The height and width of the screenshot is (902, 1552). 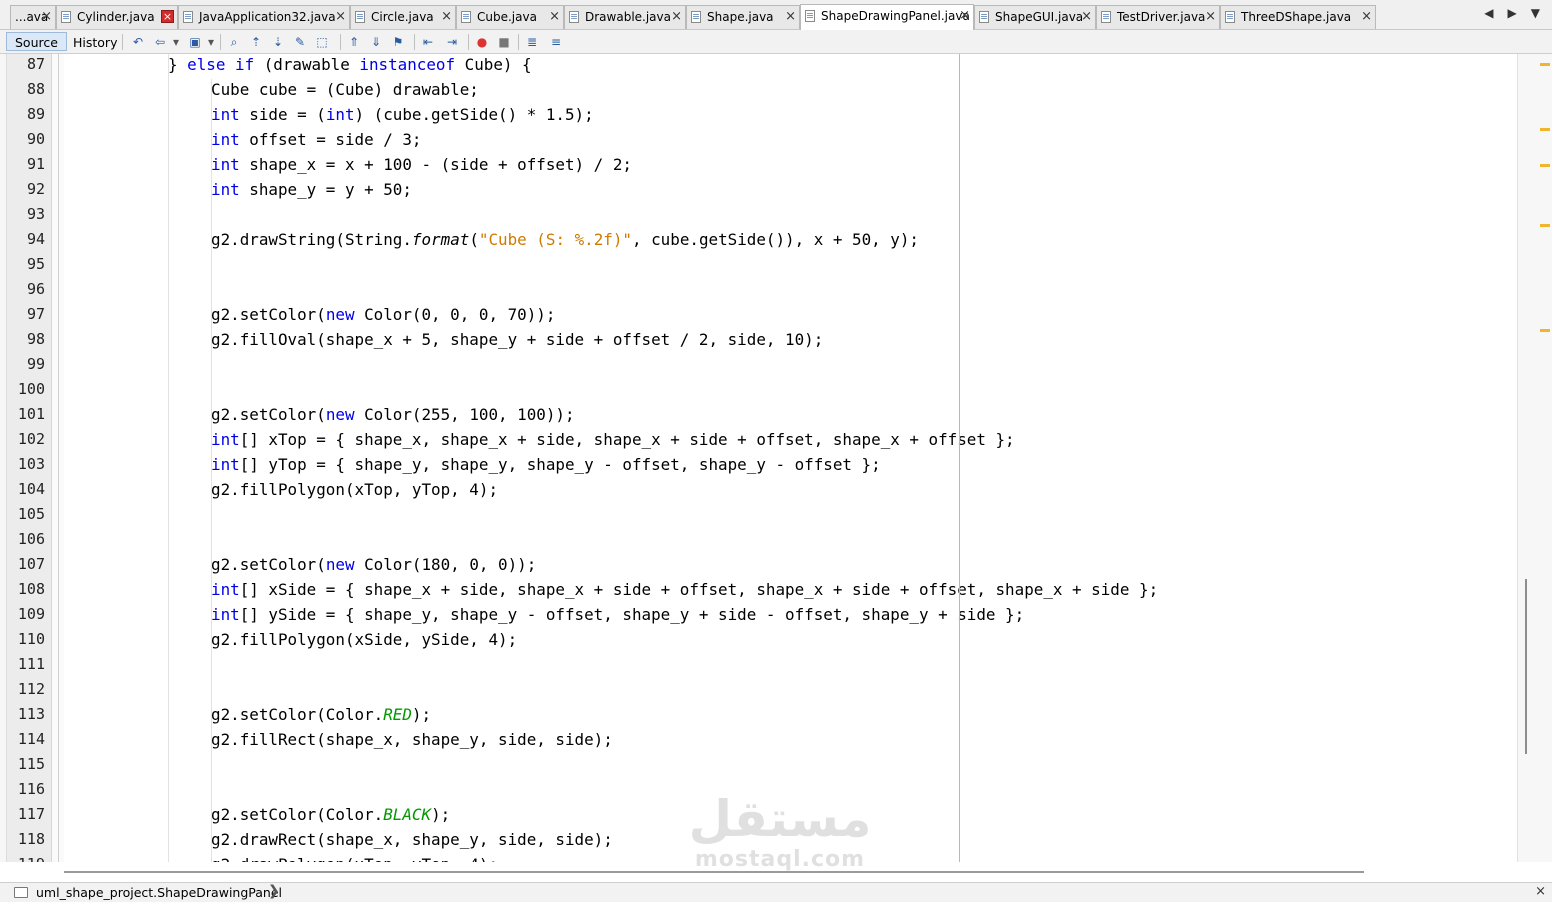 I want to click on tab-file: Cylinder.java ×, so click(x=117, y=17).